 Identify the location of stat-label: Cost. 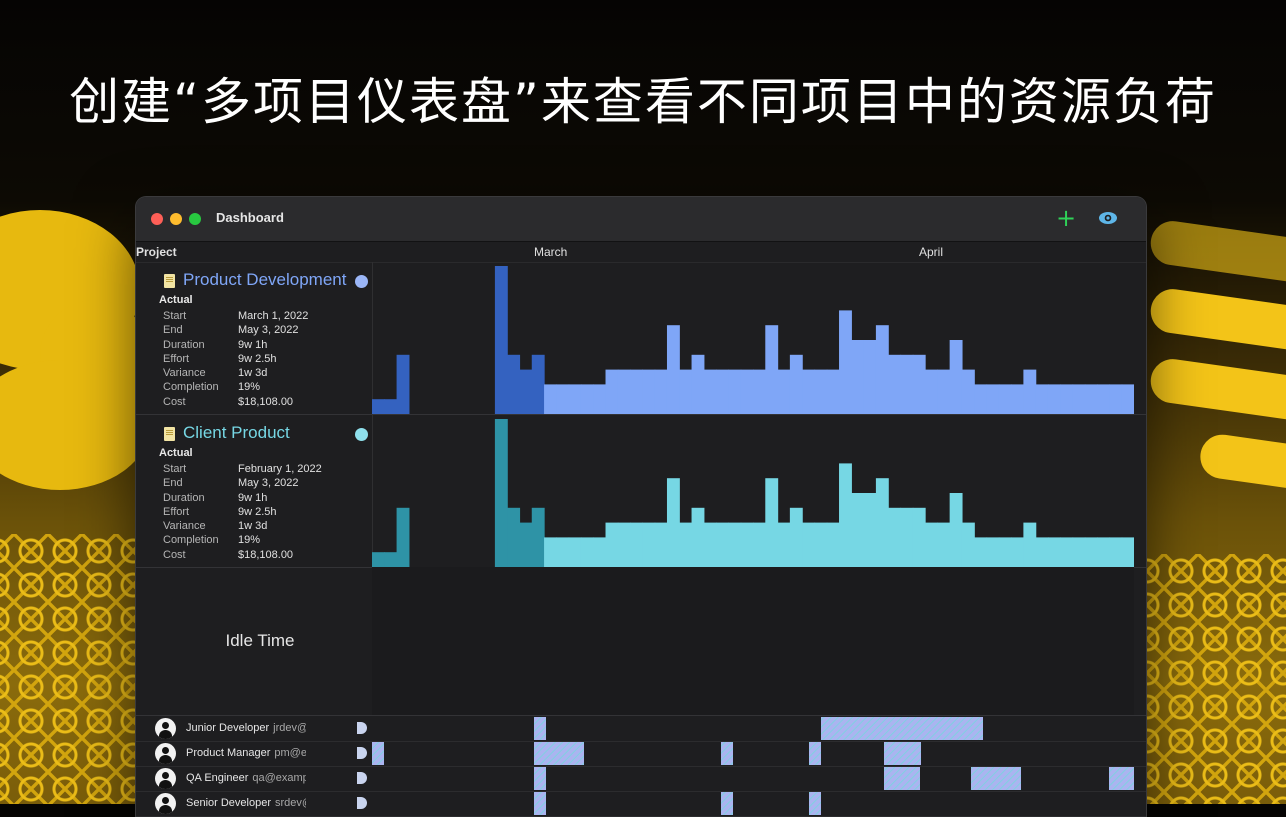
(174, 401).